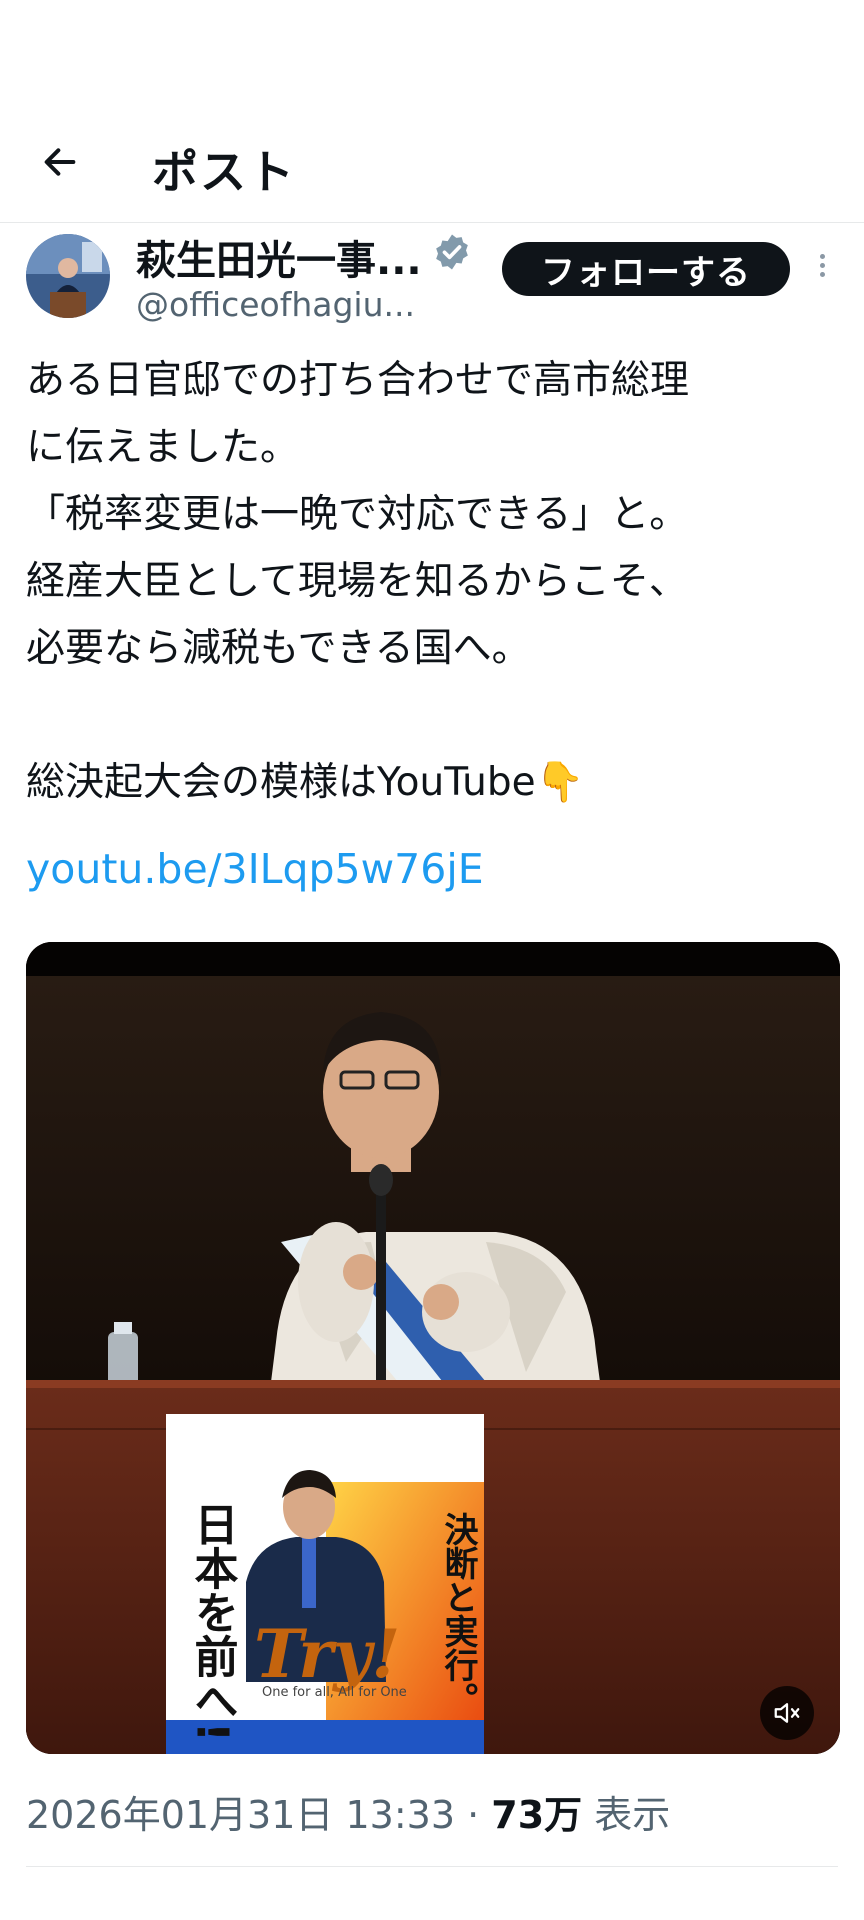 This screenshot has width=864, height=1920. Describe the element at coordinates (213, 1622) in the screenshot. I see `poster-slogan-left: 日本を前へ!` at that location.